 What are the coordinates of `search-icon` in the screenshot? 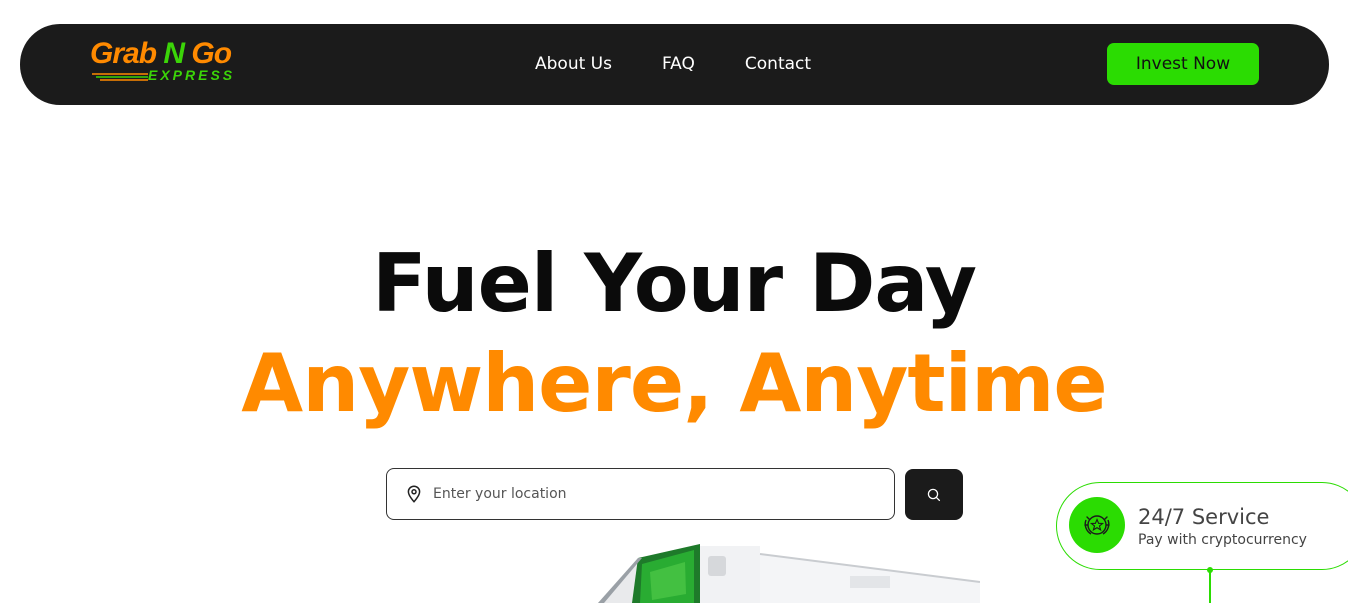 It's located at (934, 494).